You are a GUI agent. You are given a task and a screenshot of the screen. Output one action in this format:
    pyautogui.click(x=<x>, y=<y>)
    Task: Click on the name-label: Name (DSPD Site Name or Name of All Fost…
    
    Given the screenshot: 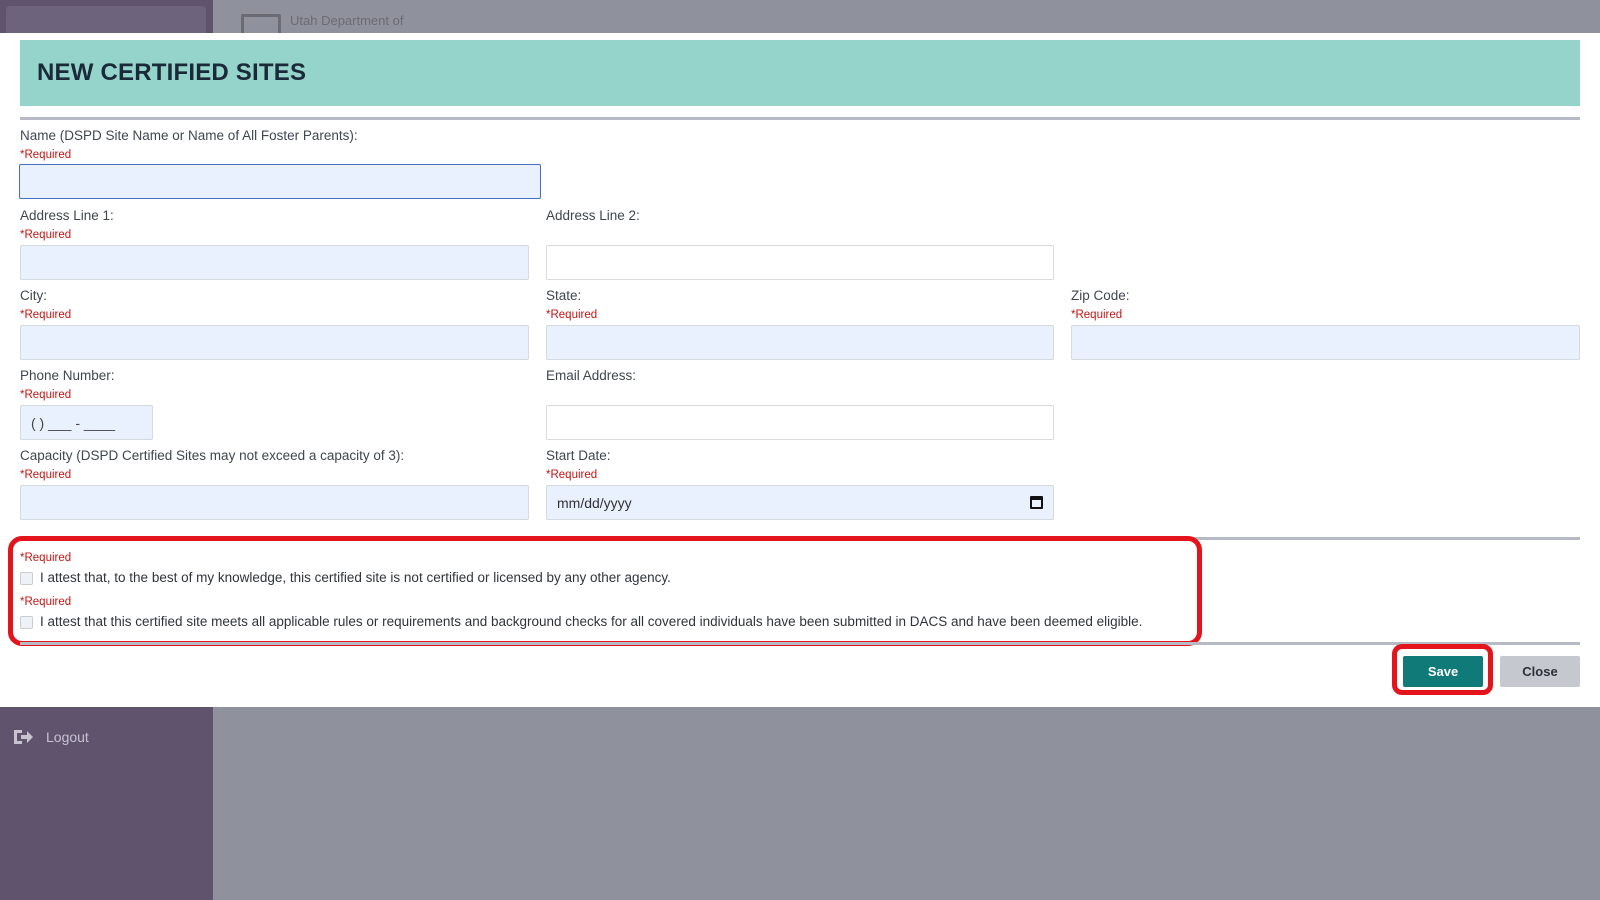 What is the action you would take?
    pyautogui.click(x=189, y=135)
    